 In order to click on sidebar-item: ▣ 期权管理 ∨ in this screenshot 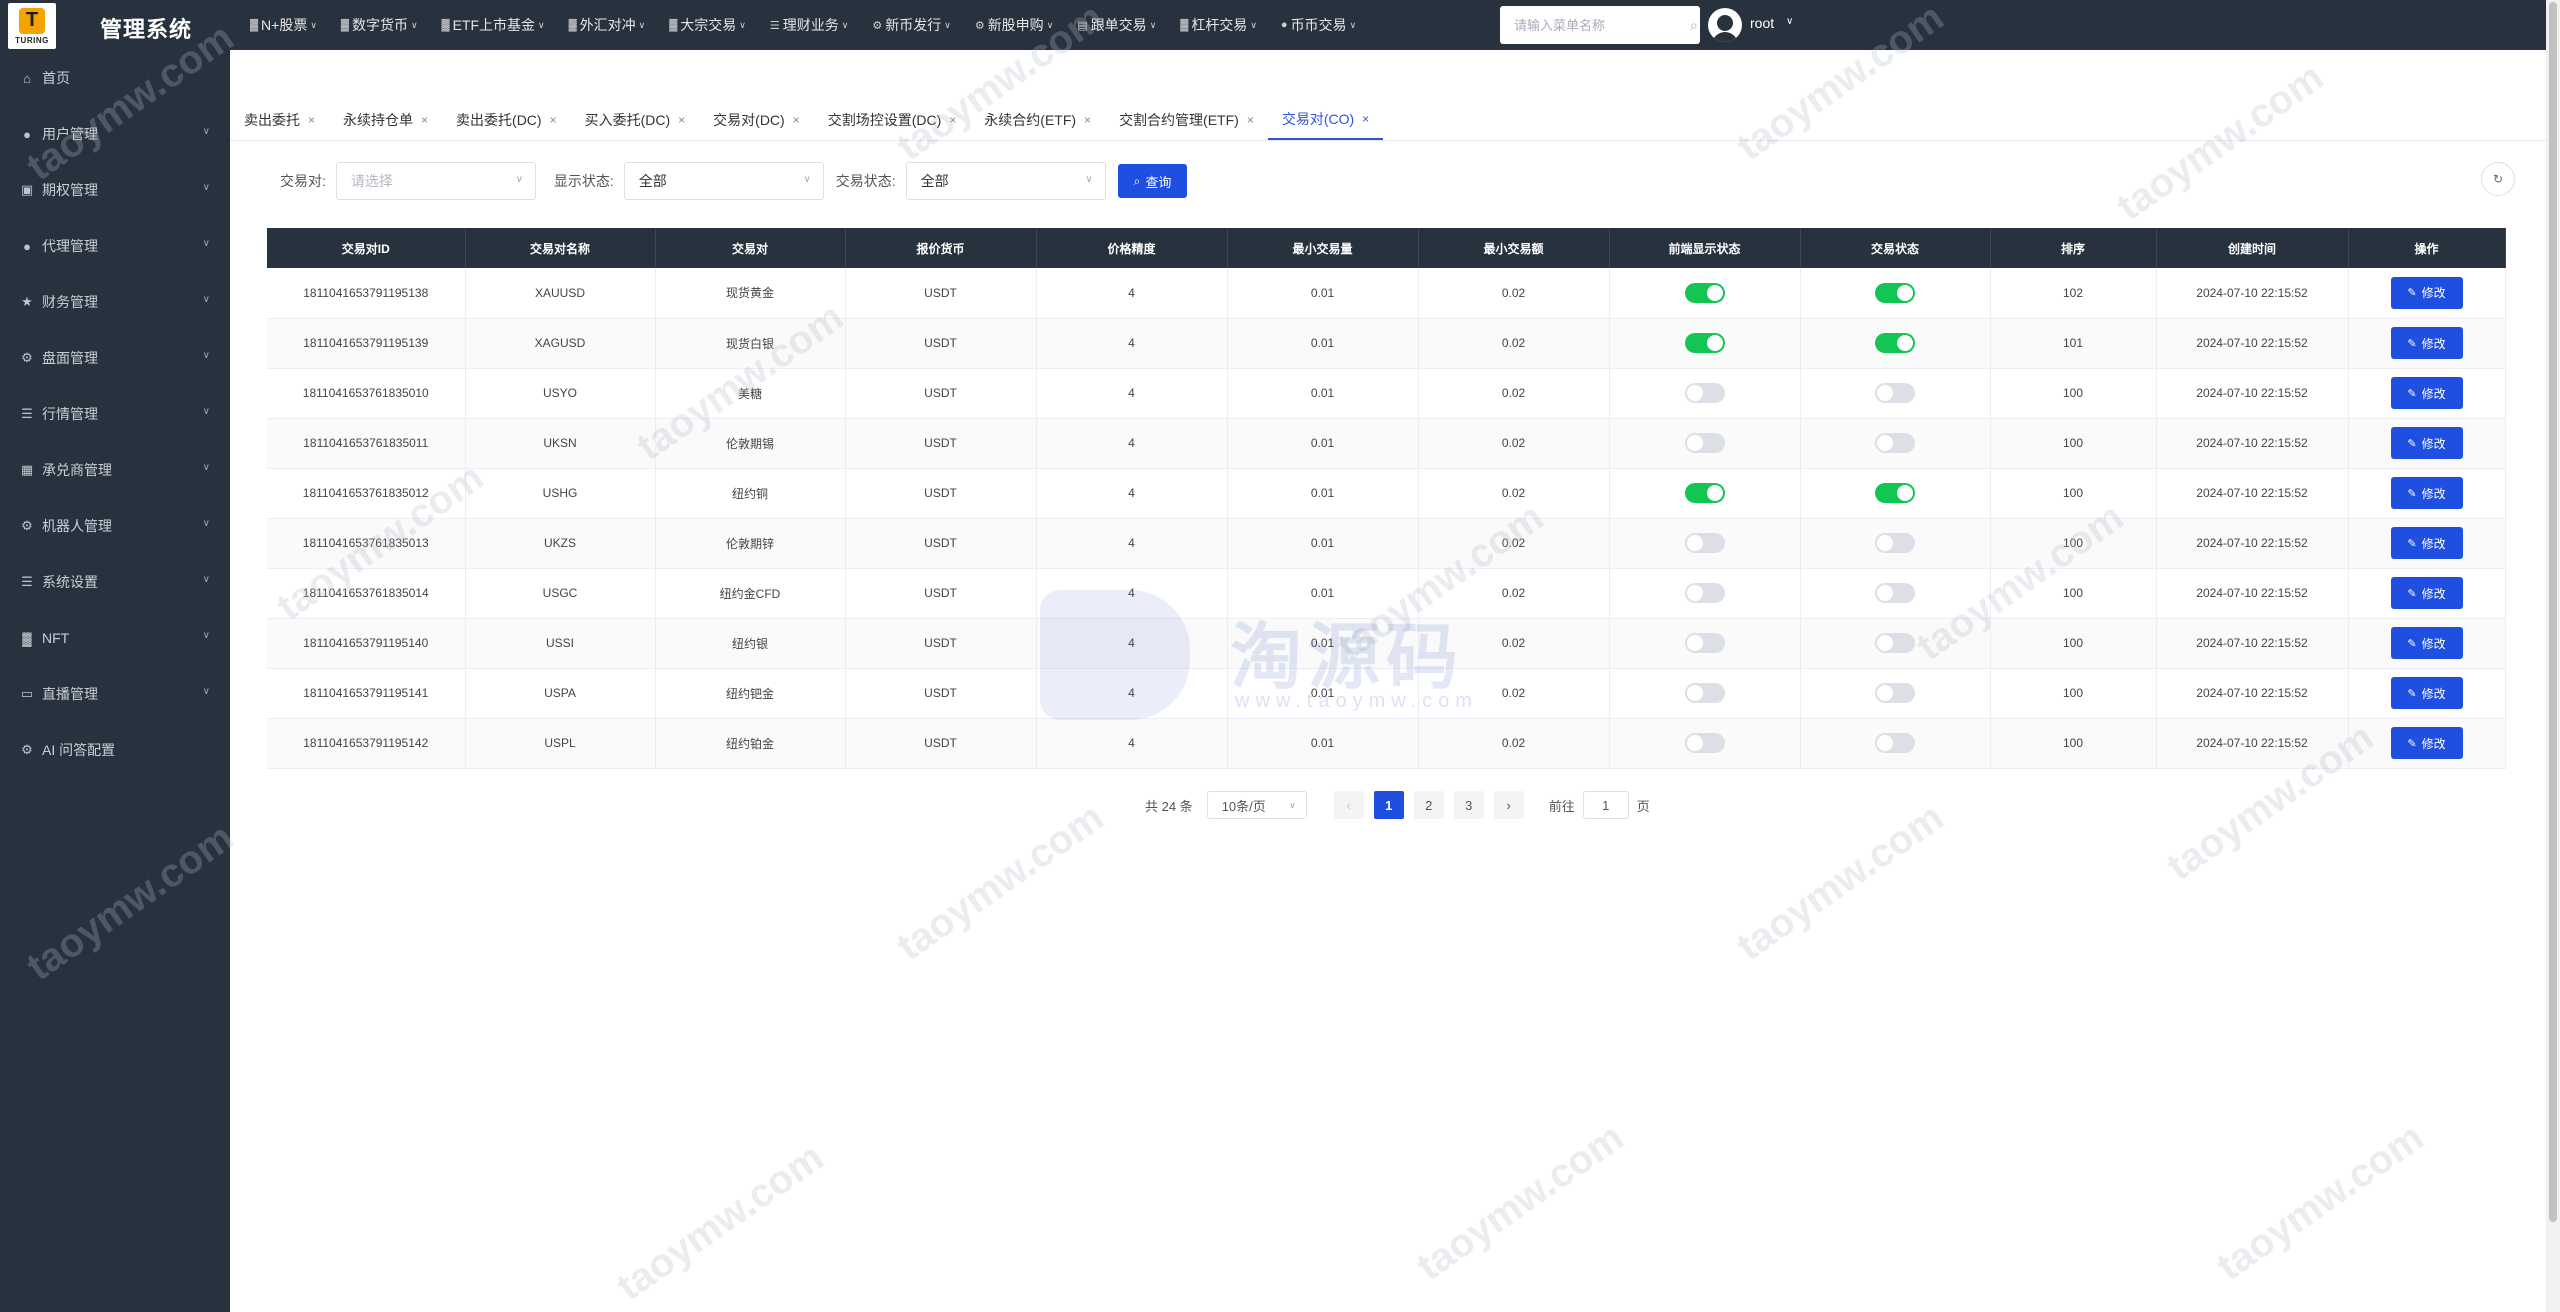, I will do `click(115, 190)`.